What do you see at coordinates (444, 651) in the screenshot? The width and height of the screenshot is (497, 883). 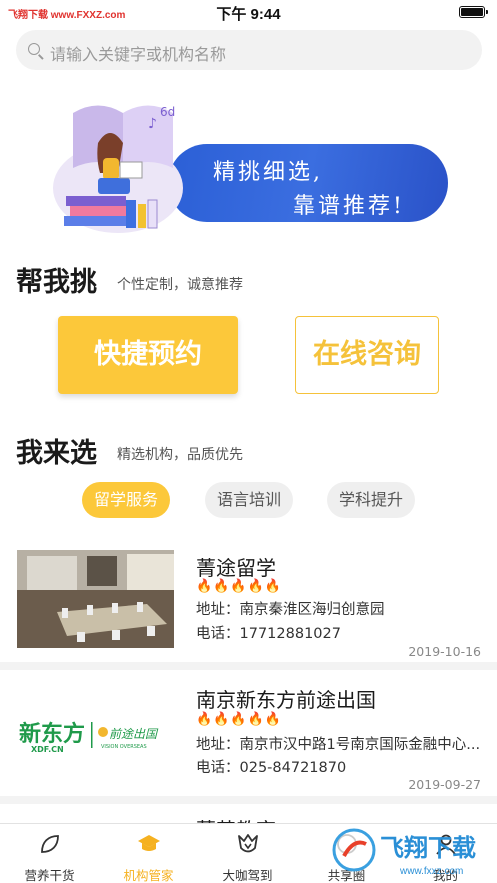 I see `institution-date: 2019-10-16` at bounding box center [444, 651].